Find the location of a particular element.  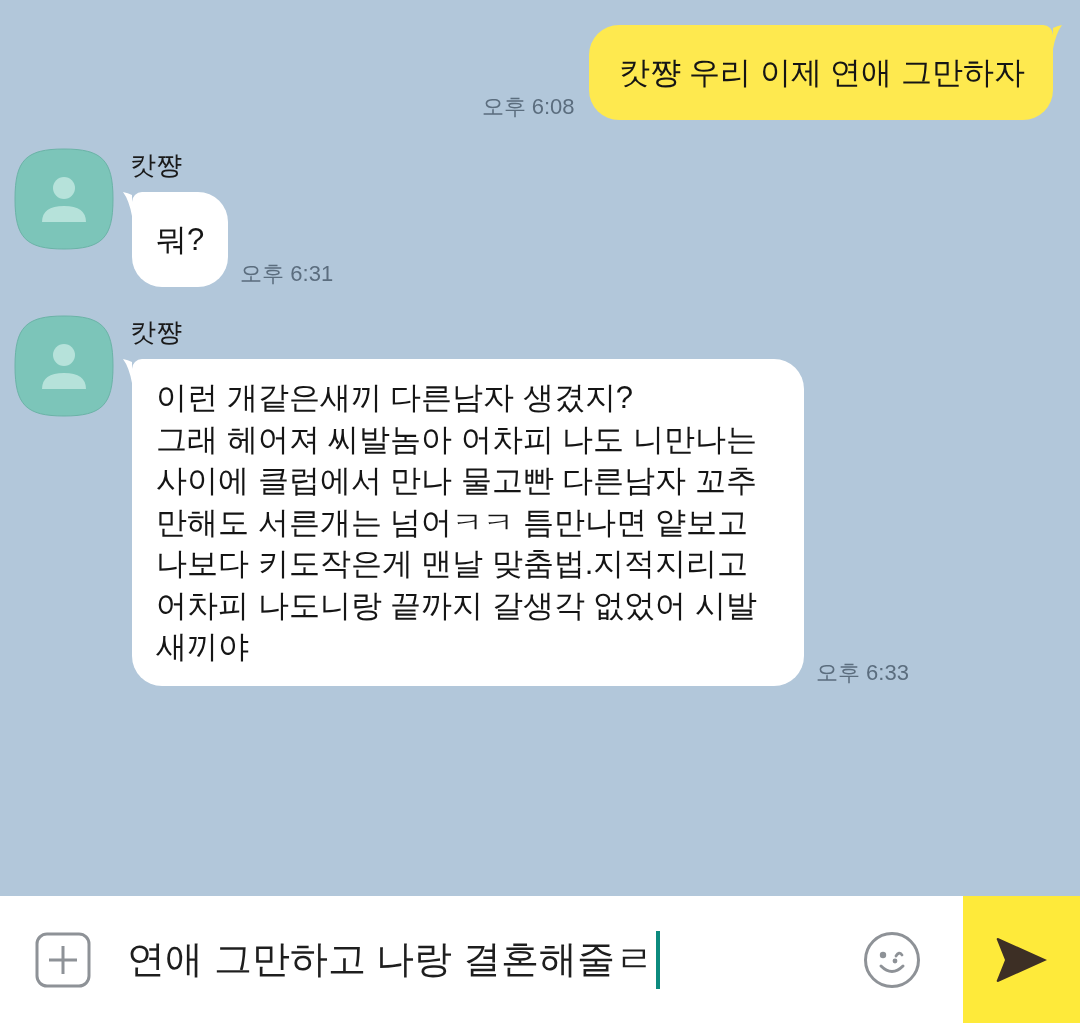

message-time: 오후 6:08 is located at coordinates (528, 107).